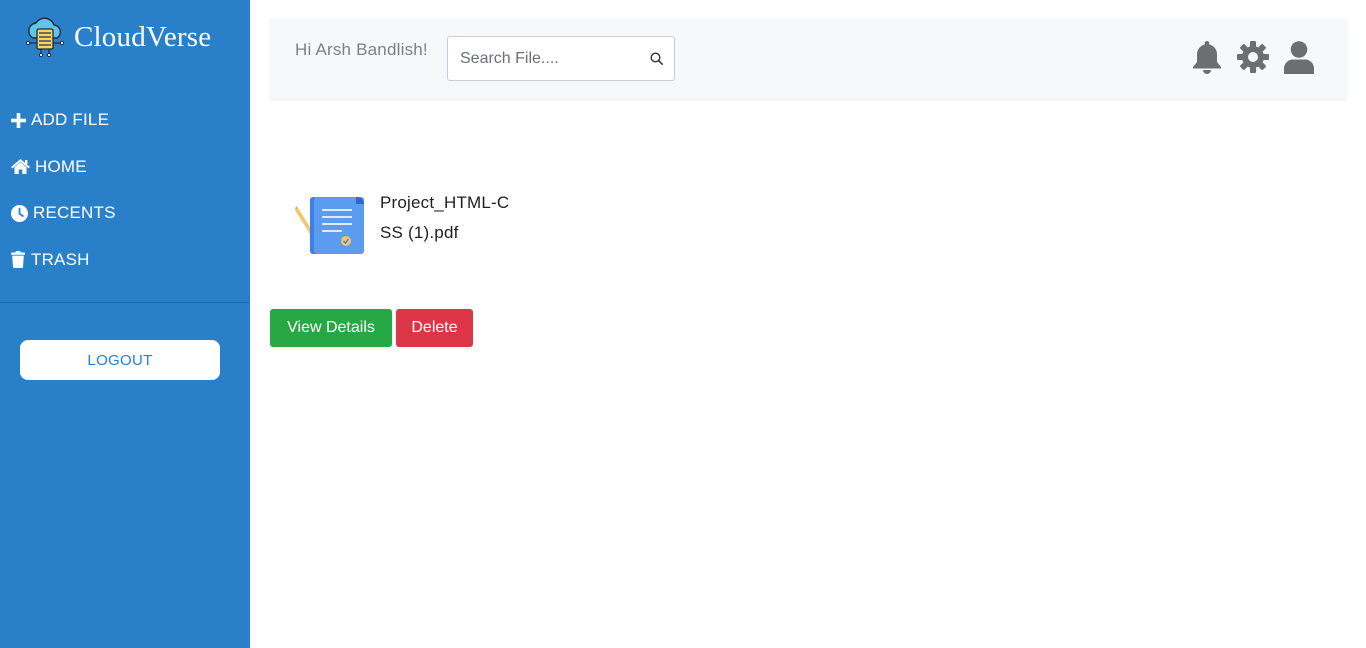 This screenshot has height=648, width=1366. Describe the element at coordinates (18, 259) in the screenshot. I see `trash-icon` at that location.